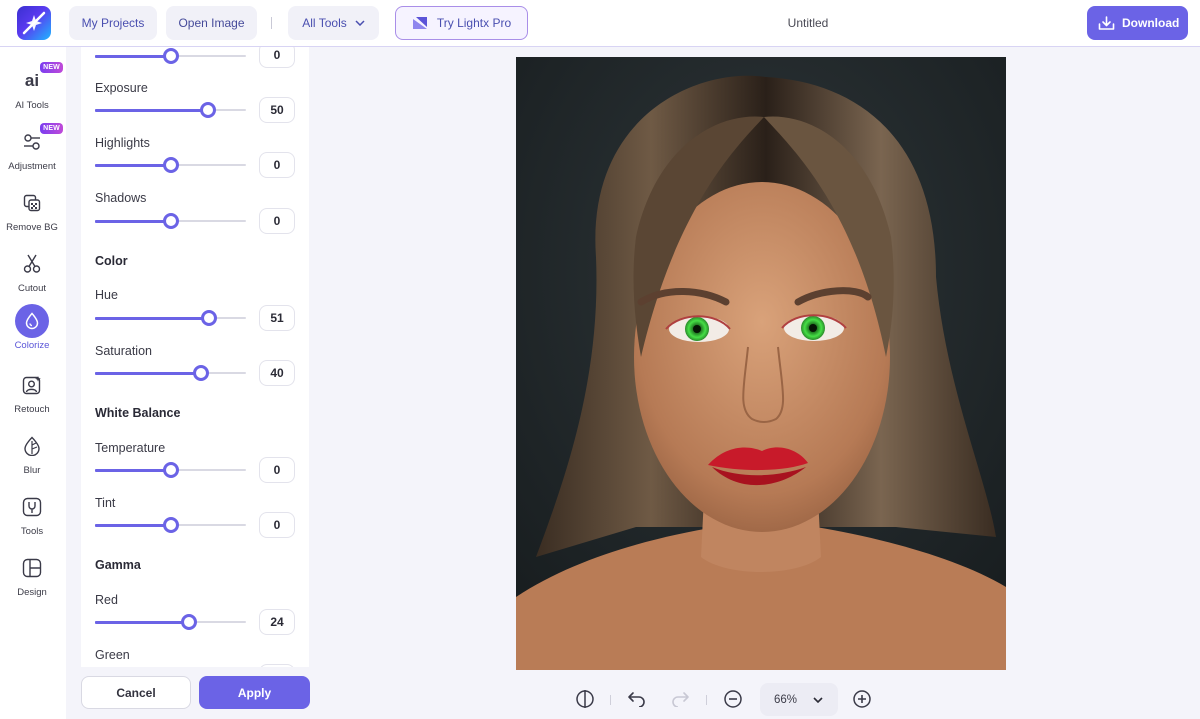 The height and width of the screenshot is (719, 1200). Describe the element at coordinates (32, 105) in the screenshot. I see `sidebar-item-label: AI Tools` at that location.